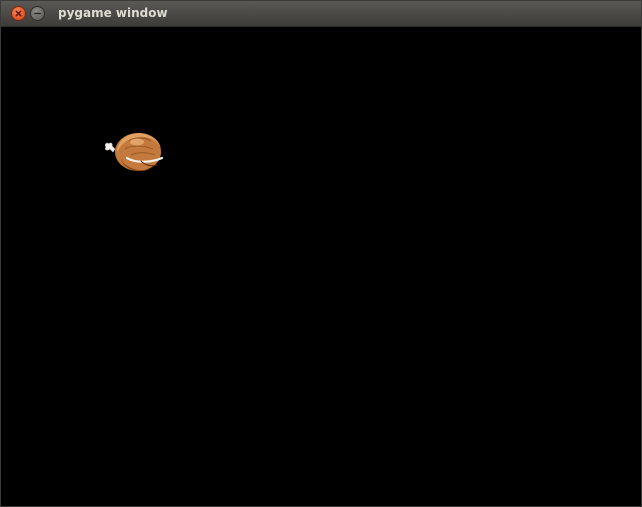  I want to click on minimize-icon, so click(37, 13).